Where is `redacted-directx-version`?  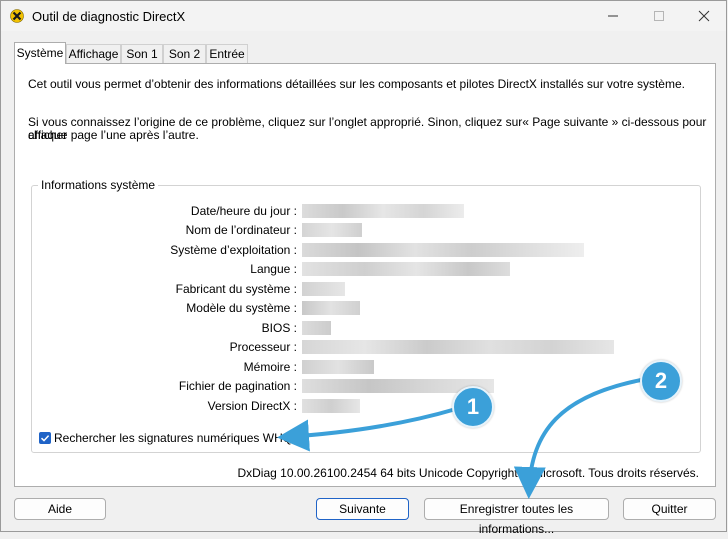 redacted-directx-version is located at coordinates (331, 406).